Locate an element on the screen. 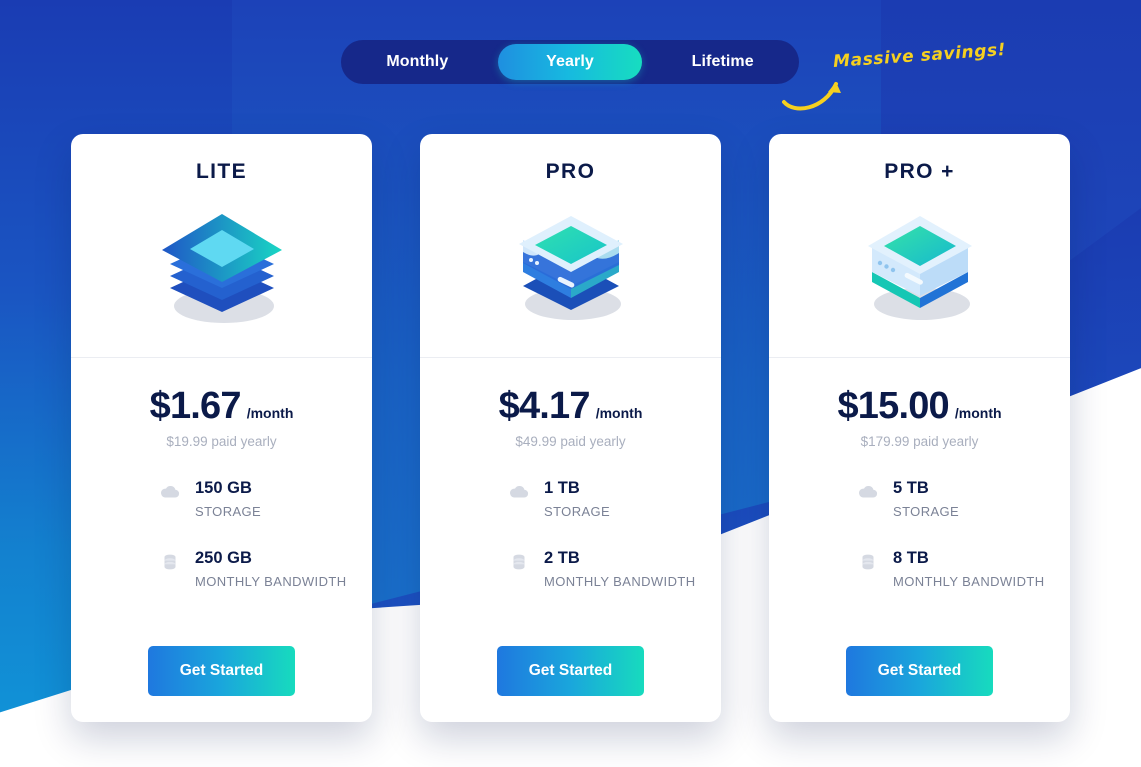 Image resolution: width=1141 pixels, height=767 pixels. feature-value: 2 TB is located at coordinates (562, 557).